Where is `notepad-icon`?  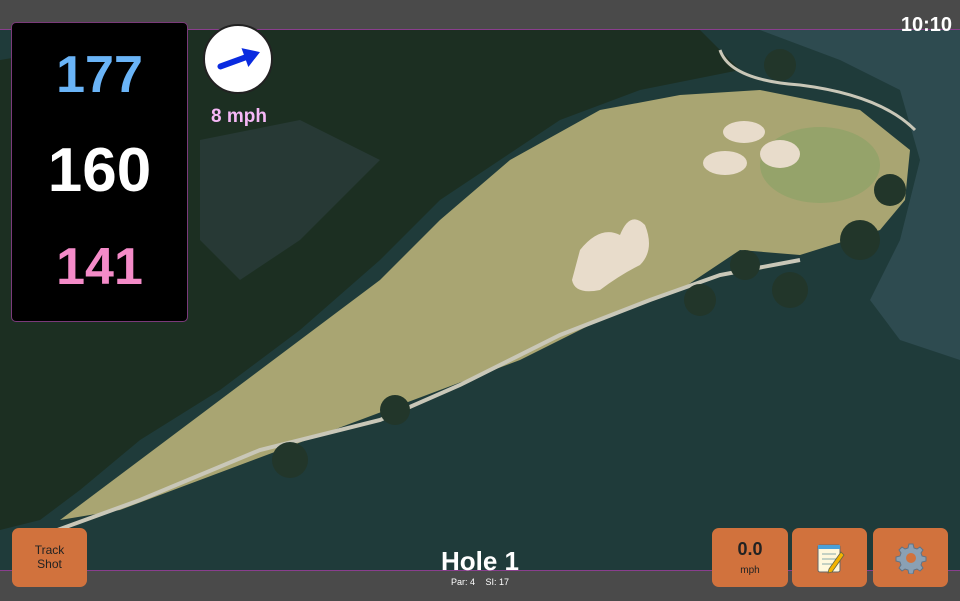 notepad-icon is located at coordinates (831, 559).